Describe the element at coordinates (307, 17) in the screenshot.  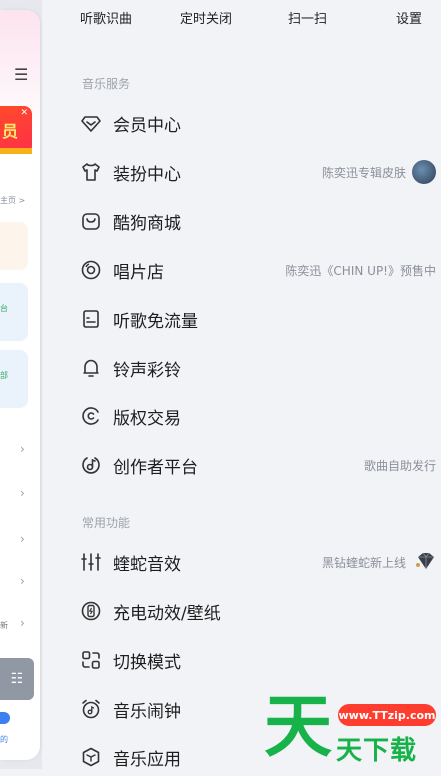
I see `scan-button: 扫一扫` at that location.